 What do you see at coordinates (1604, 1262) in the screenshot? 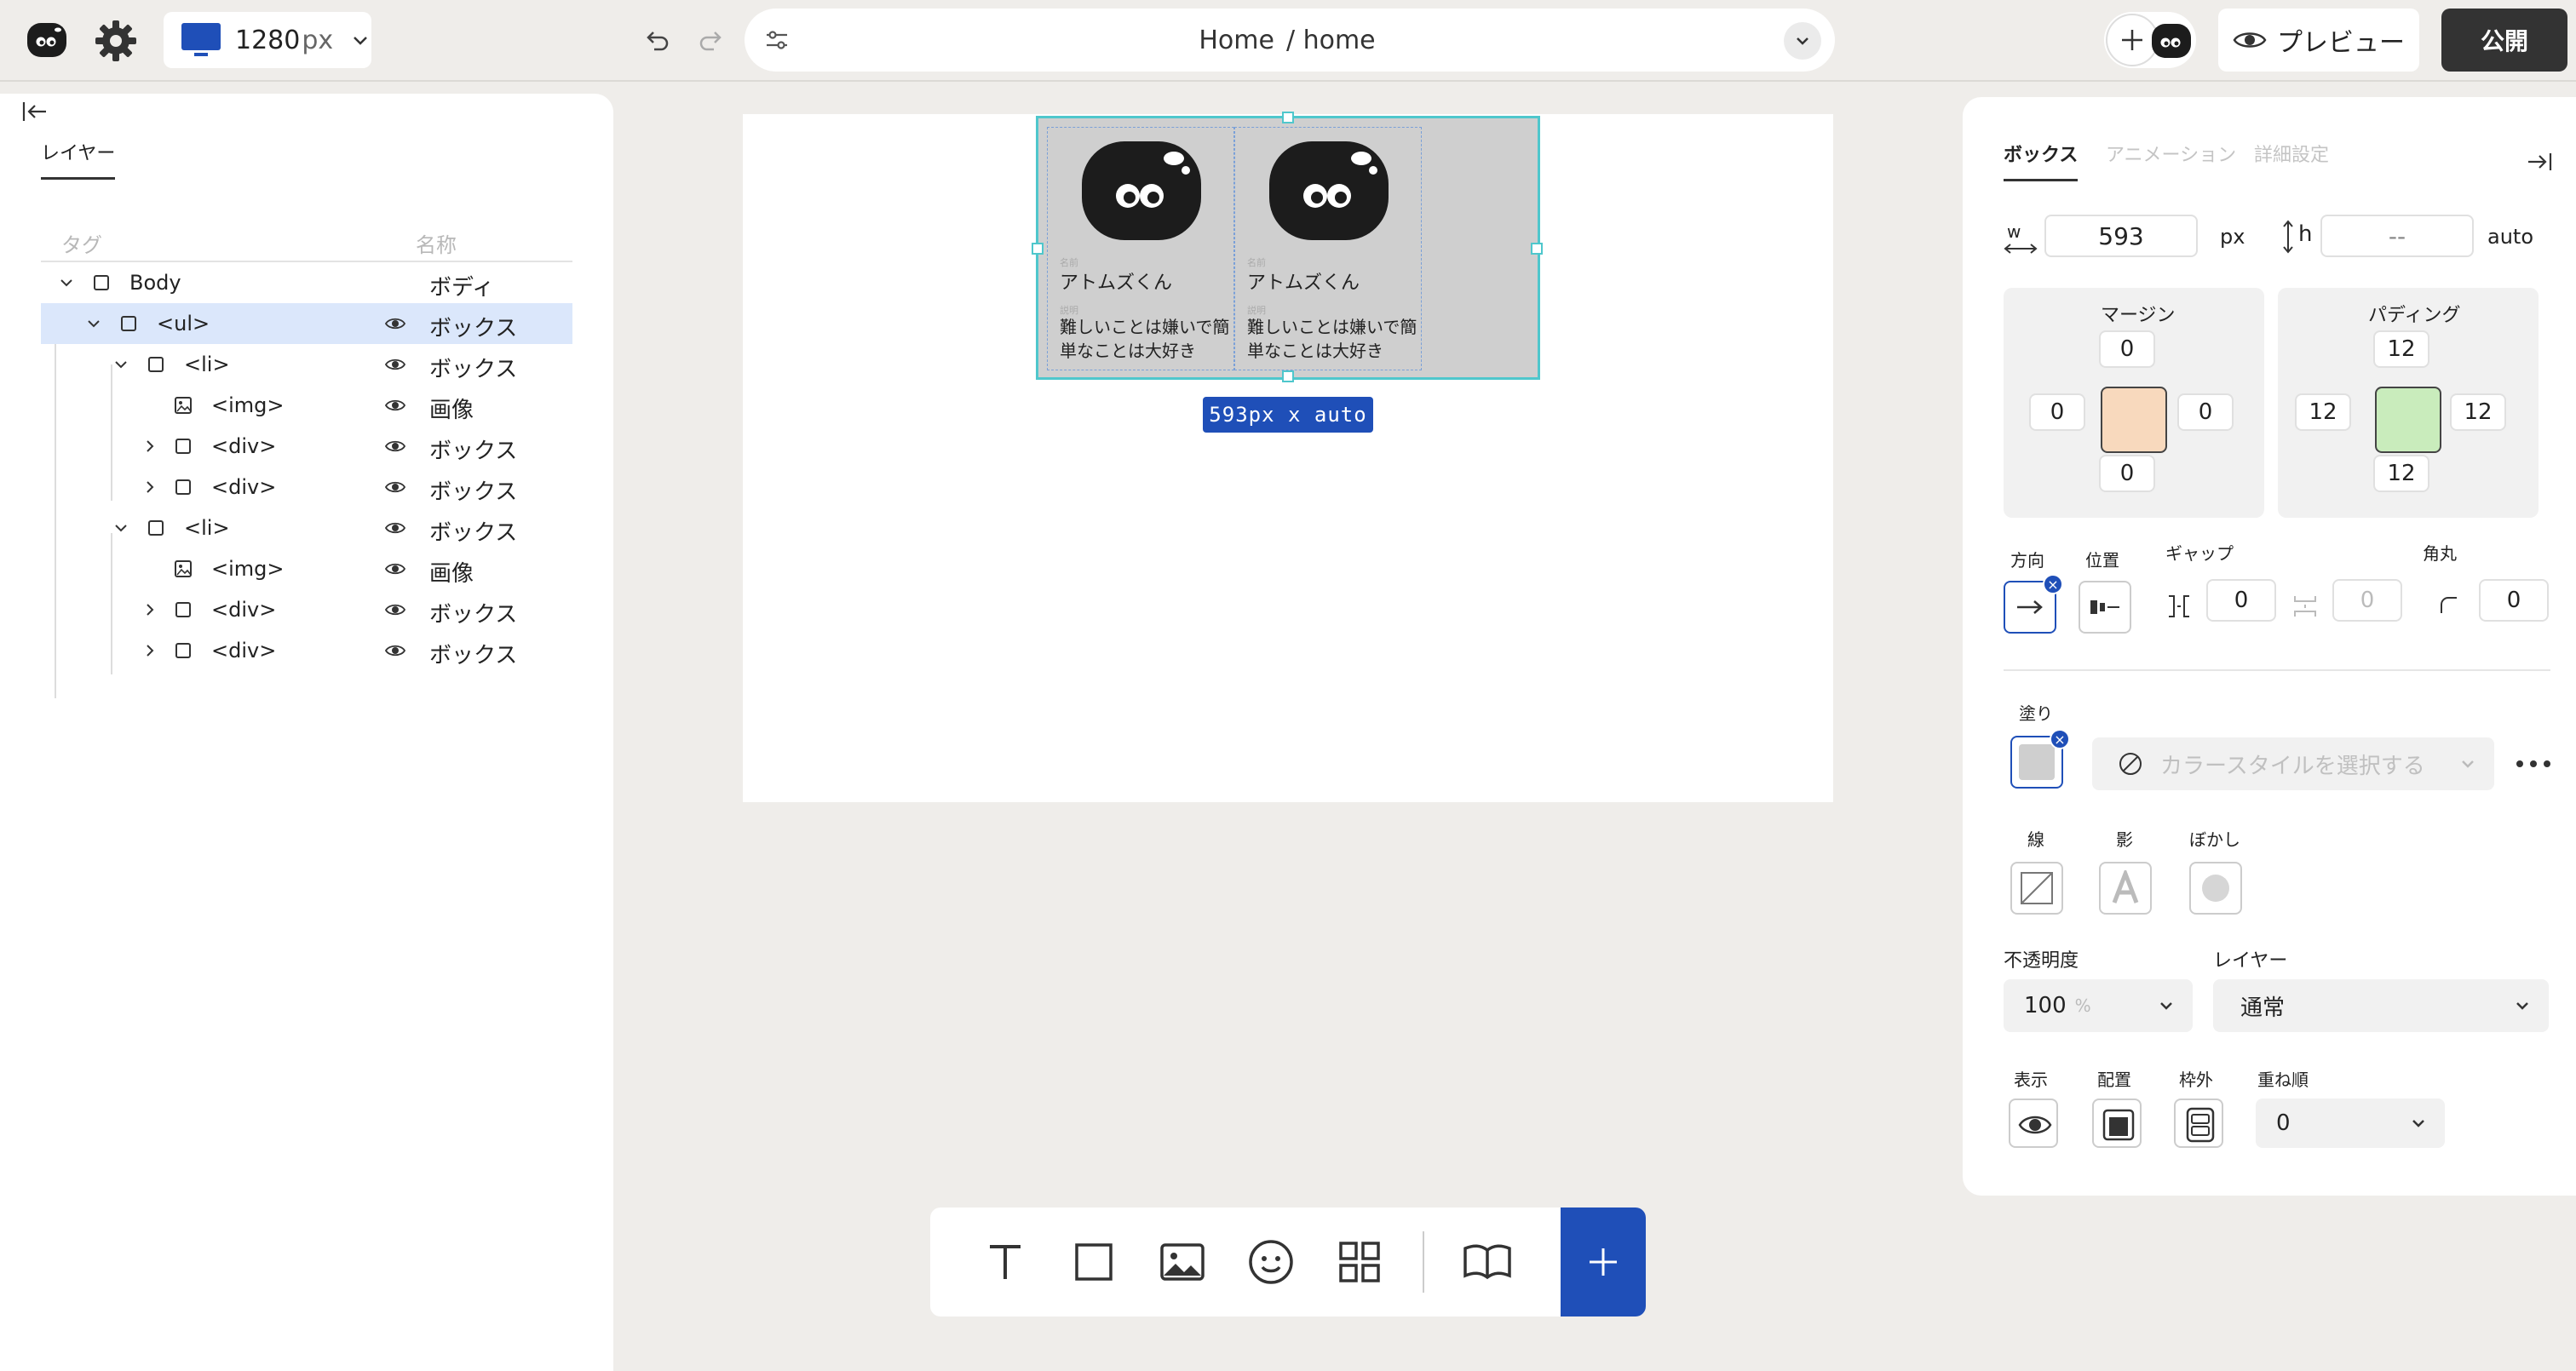
I see `add-element-button` at bounding box center [1604, 1262].